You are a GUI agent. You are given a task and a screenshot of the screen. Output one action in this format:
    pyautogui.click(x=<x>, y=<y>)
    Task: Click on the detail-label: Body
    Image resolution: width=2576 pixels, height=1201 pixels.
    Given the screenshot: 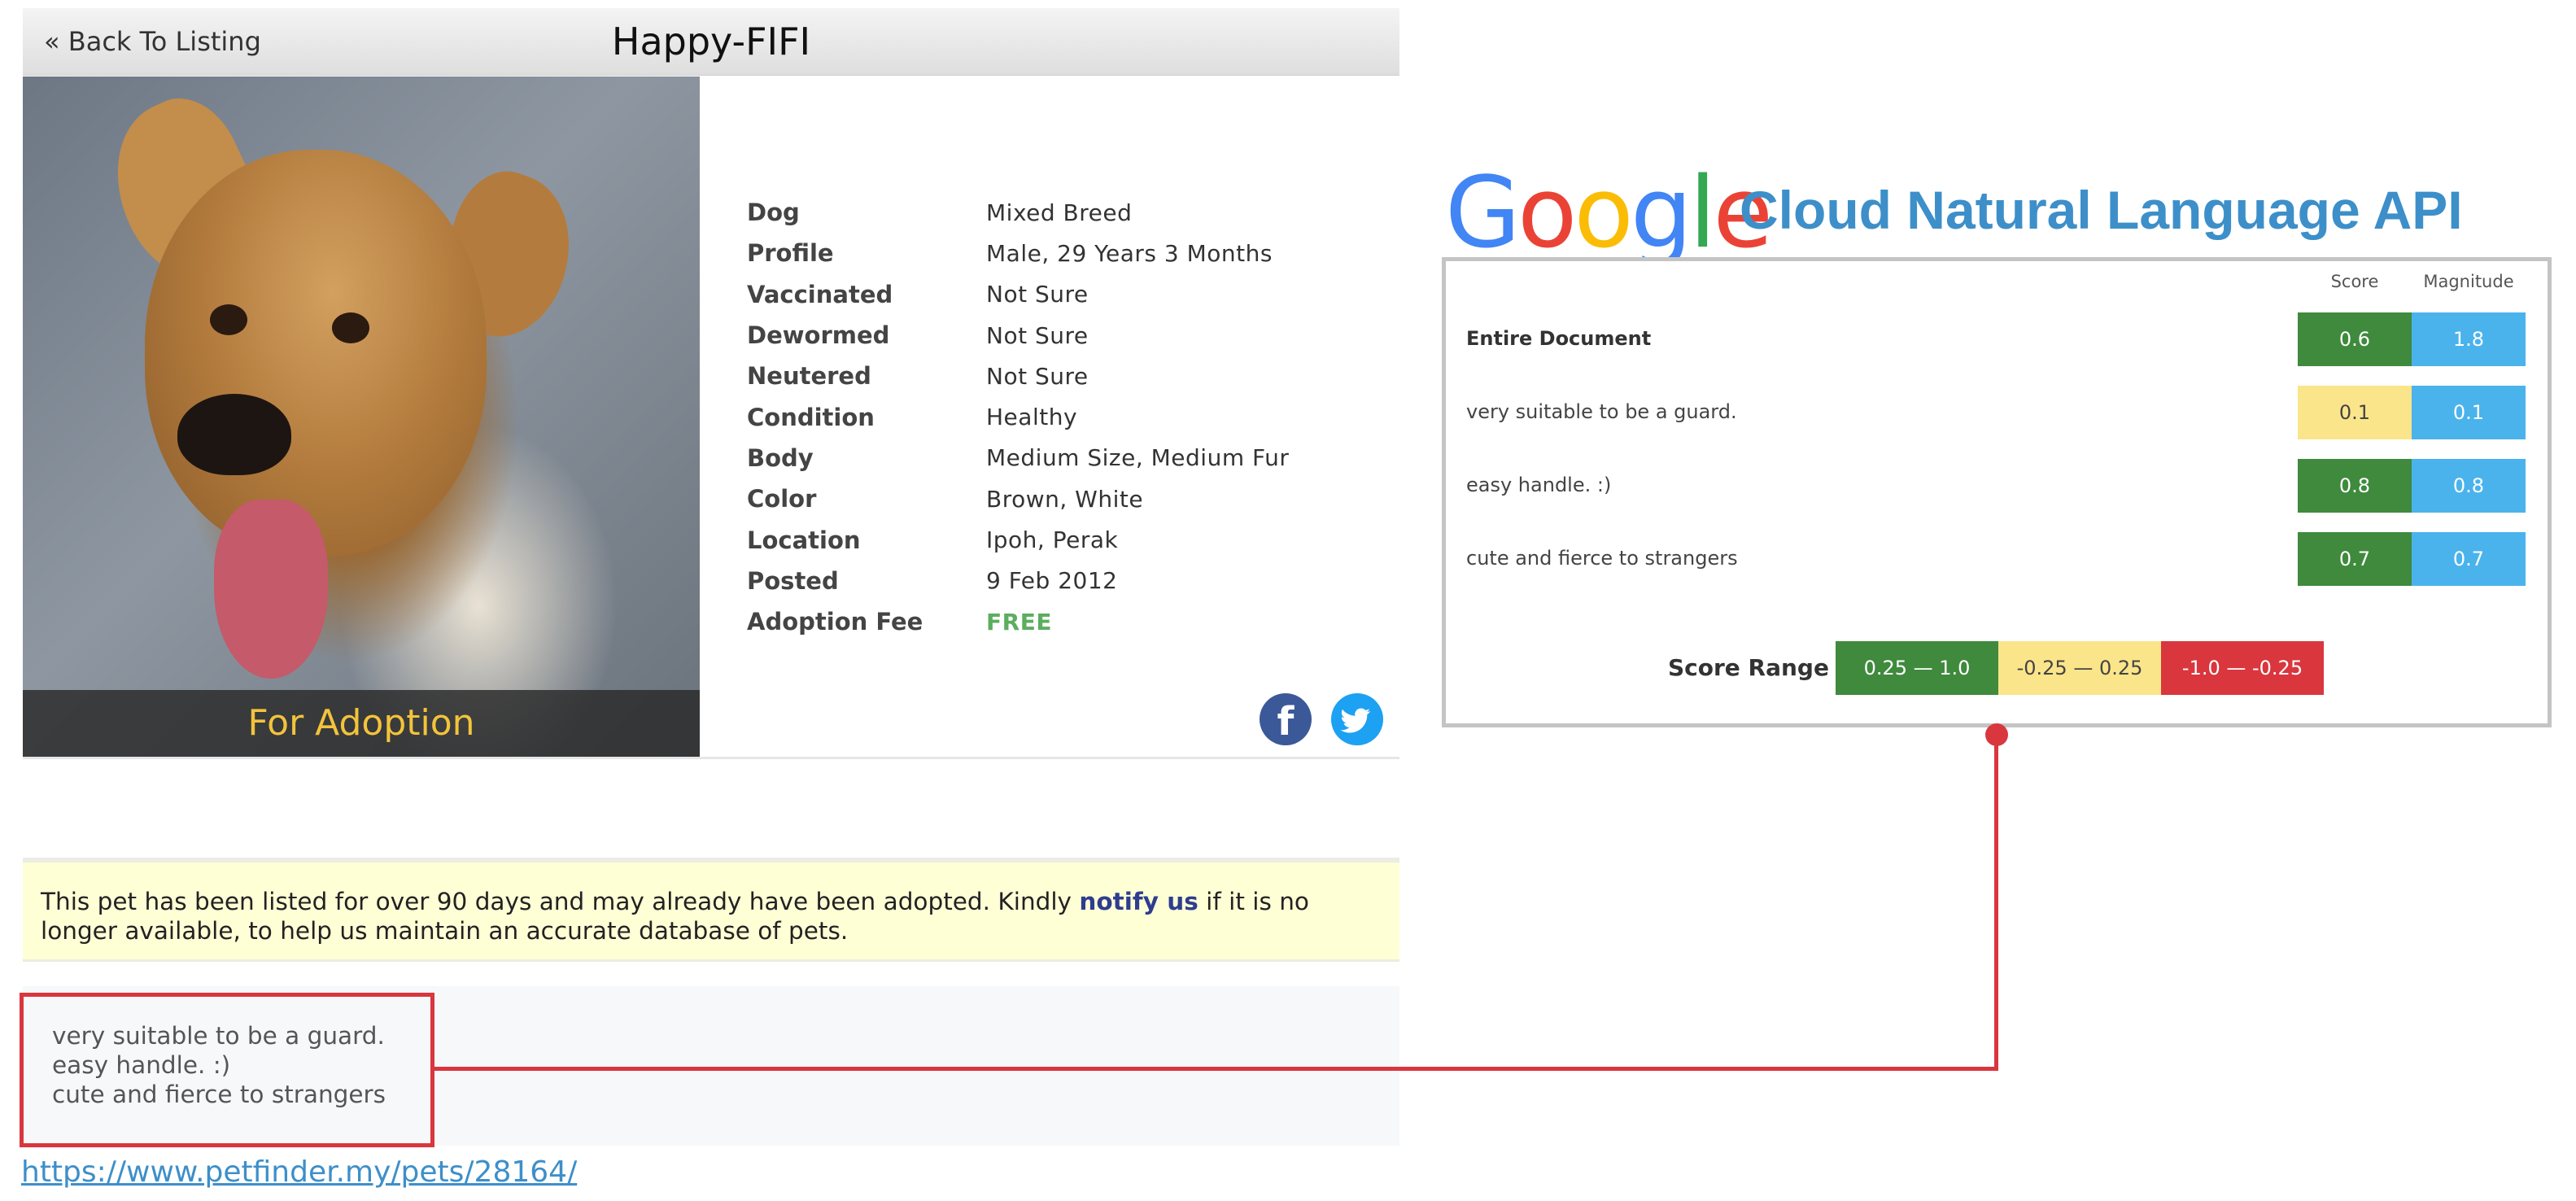 What is the action you would take?
    pyautogui.click(x=780, y=457)
    